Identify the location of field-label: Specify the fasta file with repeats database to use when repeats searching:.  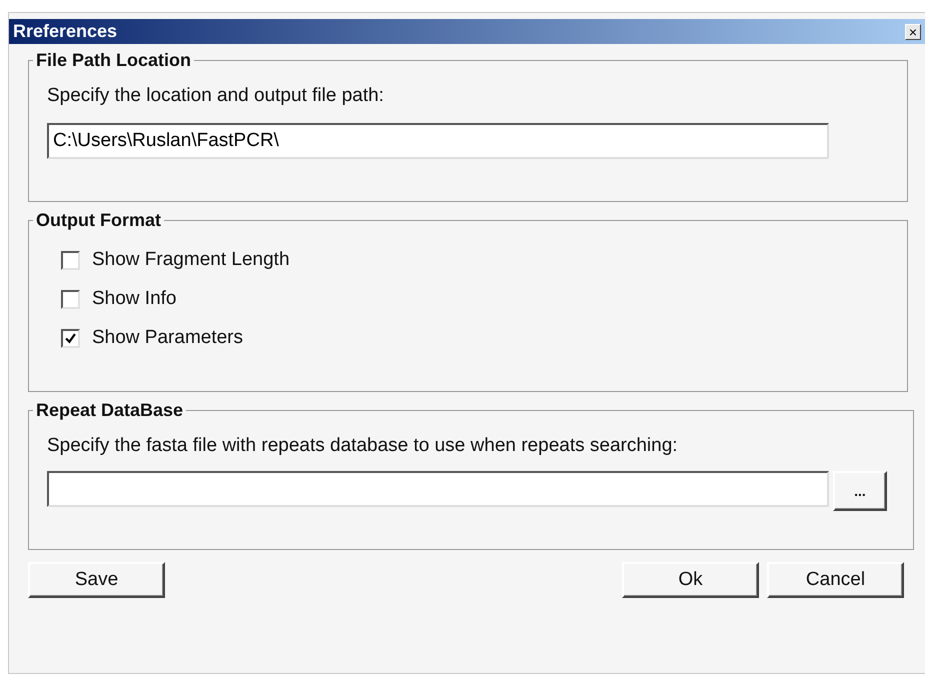
(363, 446).